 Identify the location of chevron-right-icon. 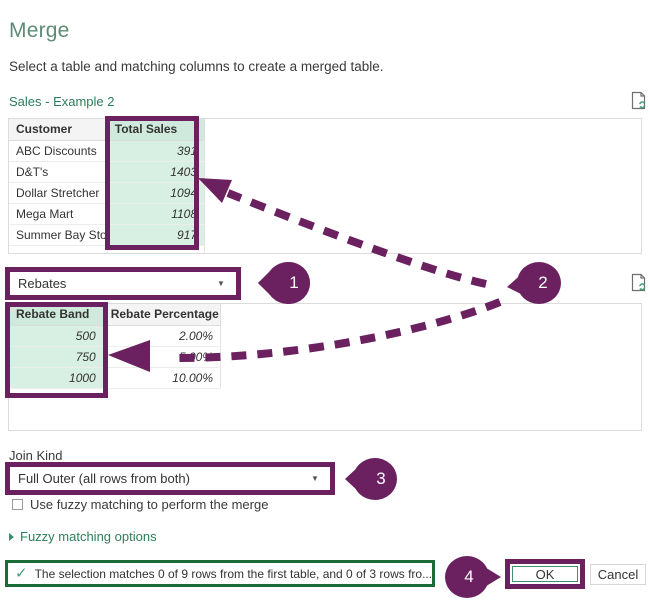
(11, 536).